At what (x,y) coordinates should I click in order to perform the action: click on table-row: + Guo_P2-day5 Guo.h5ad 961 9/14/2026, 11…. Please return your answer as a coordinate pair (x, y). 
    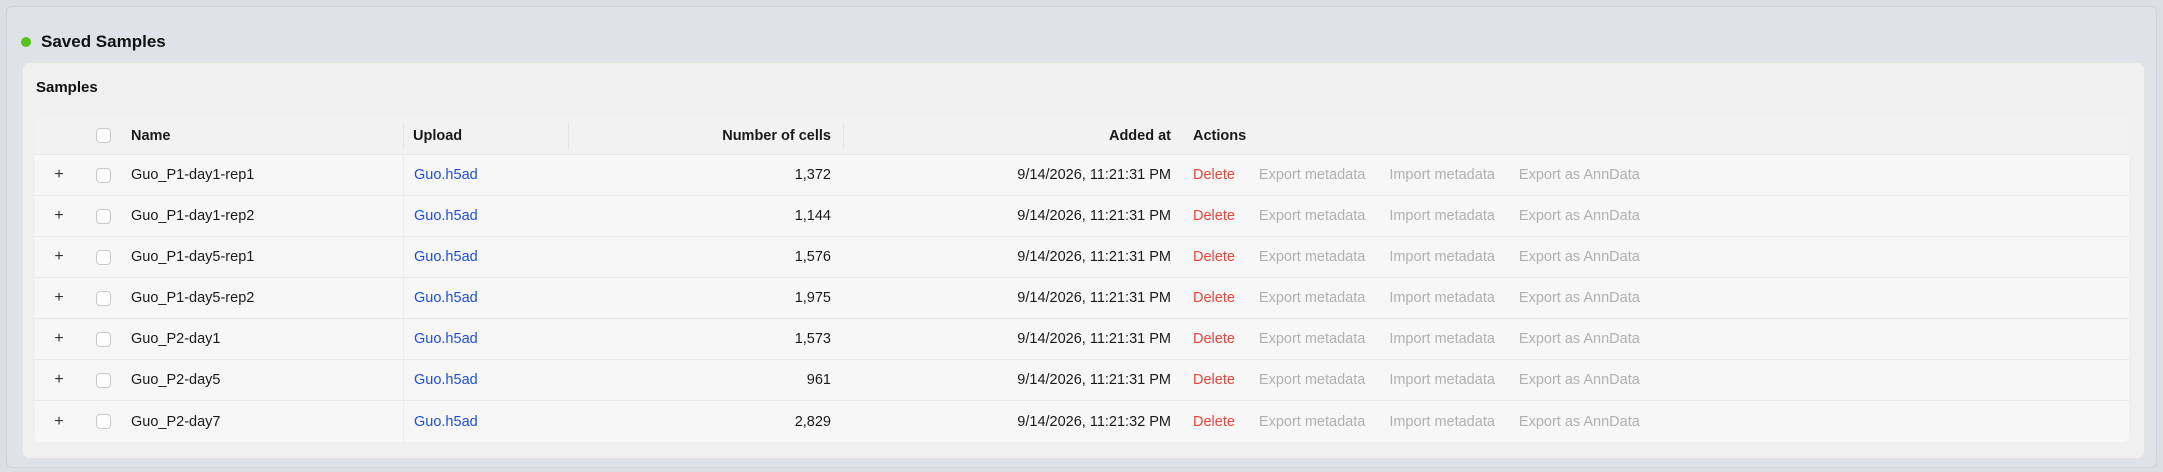
    Looking at the image, I should click on (1082, 380).